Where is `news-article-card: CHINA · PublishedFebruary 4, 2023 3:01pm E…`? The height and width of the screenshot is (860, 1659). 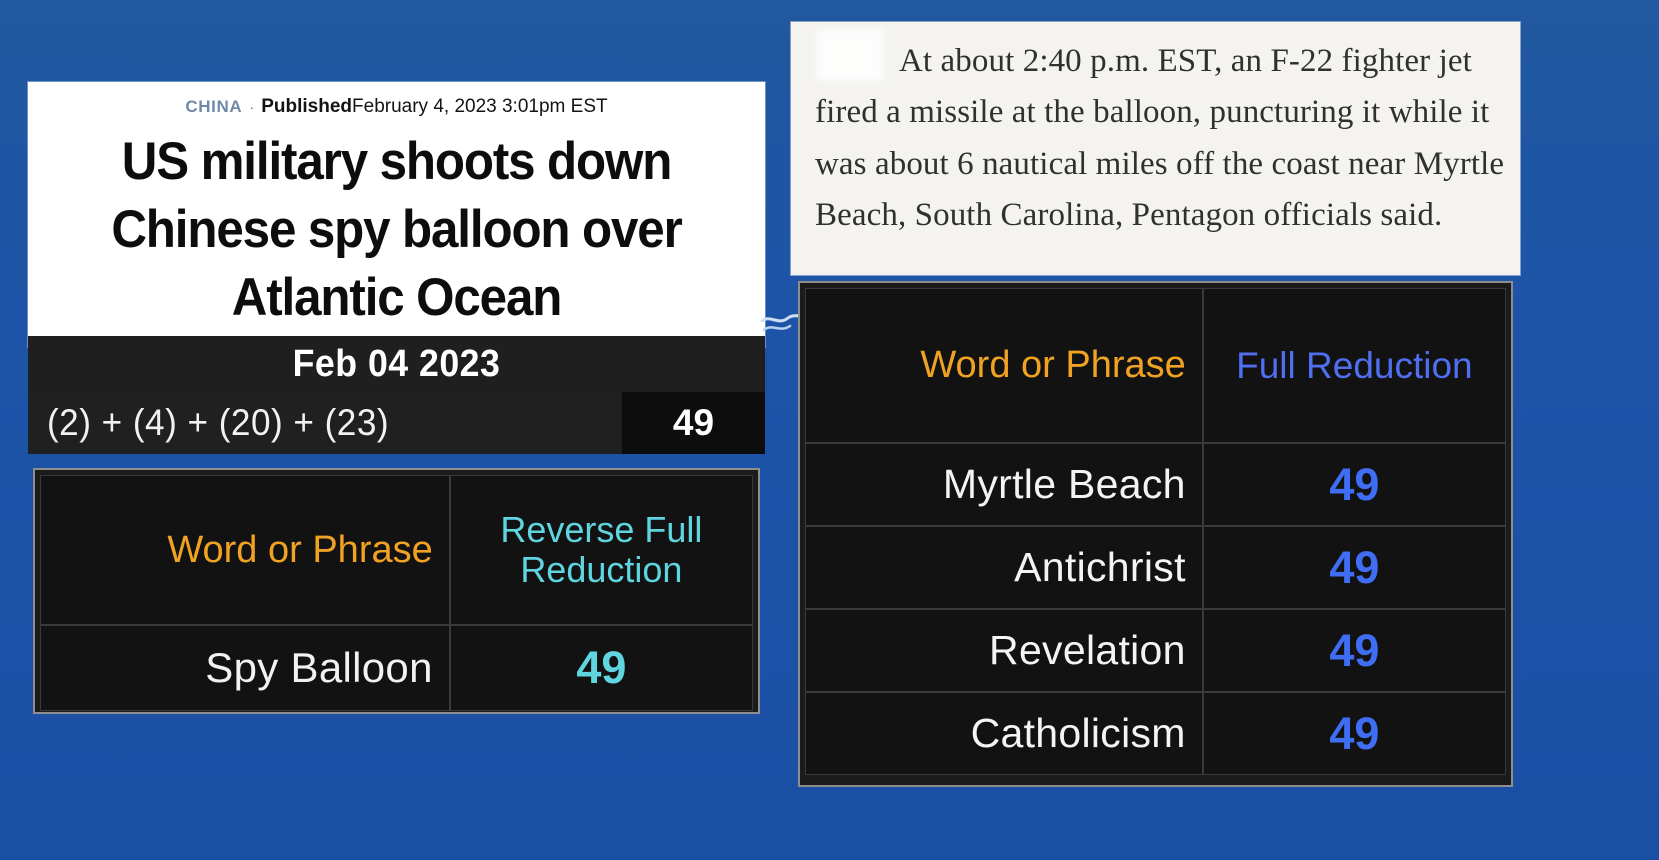
news-article-card: CHINA · PublishedFebruary 4, 2023 3:01pm E… is located at coordinates (396, 215).